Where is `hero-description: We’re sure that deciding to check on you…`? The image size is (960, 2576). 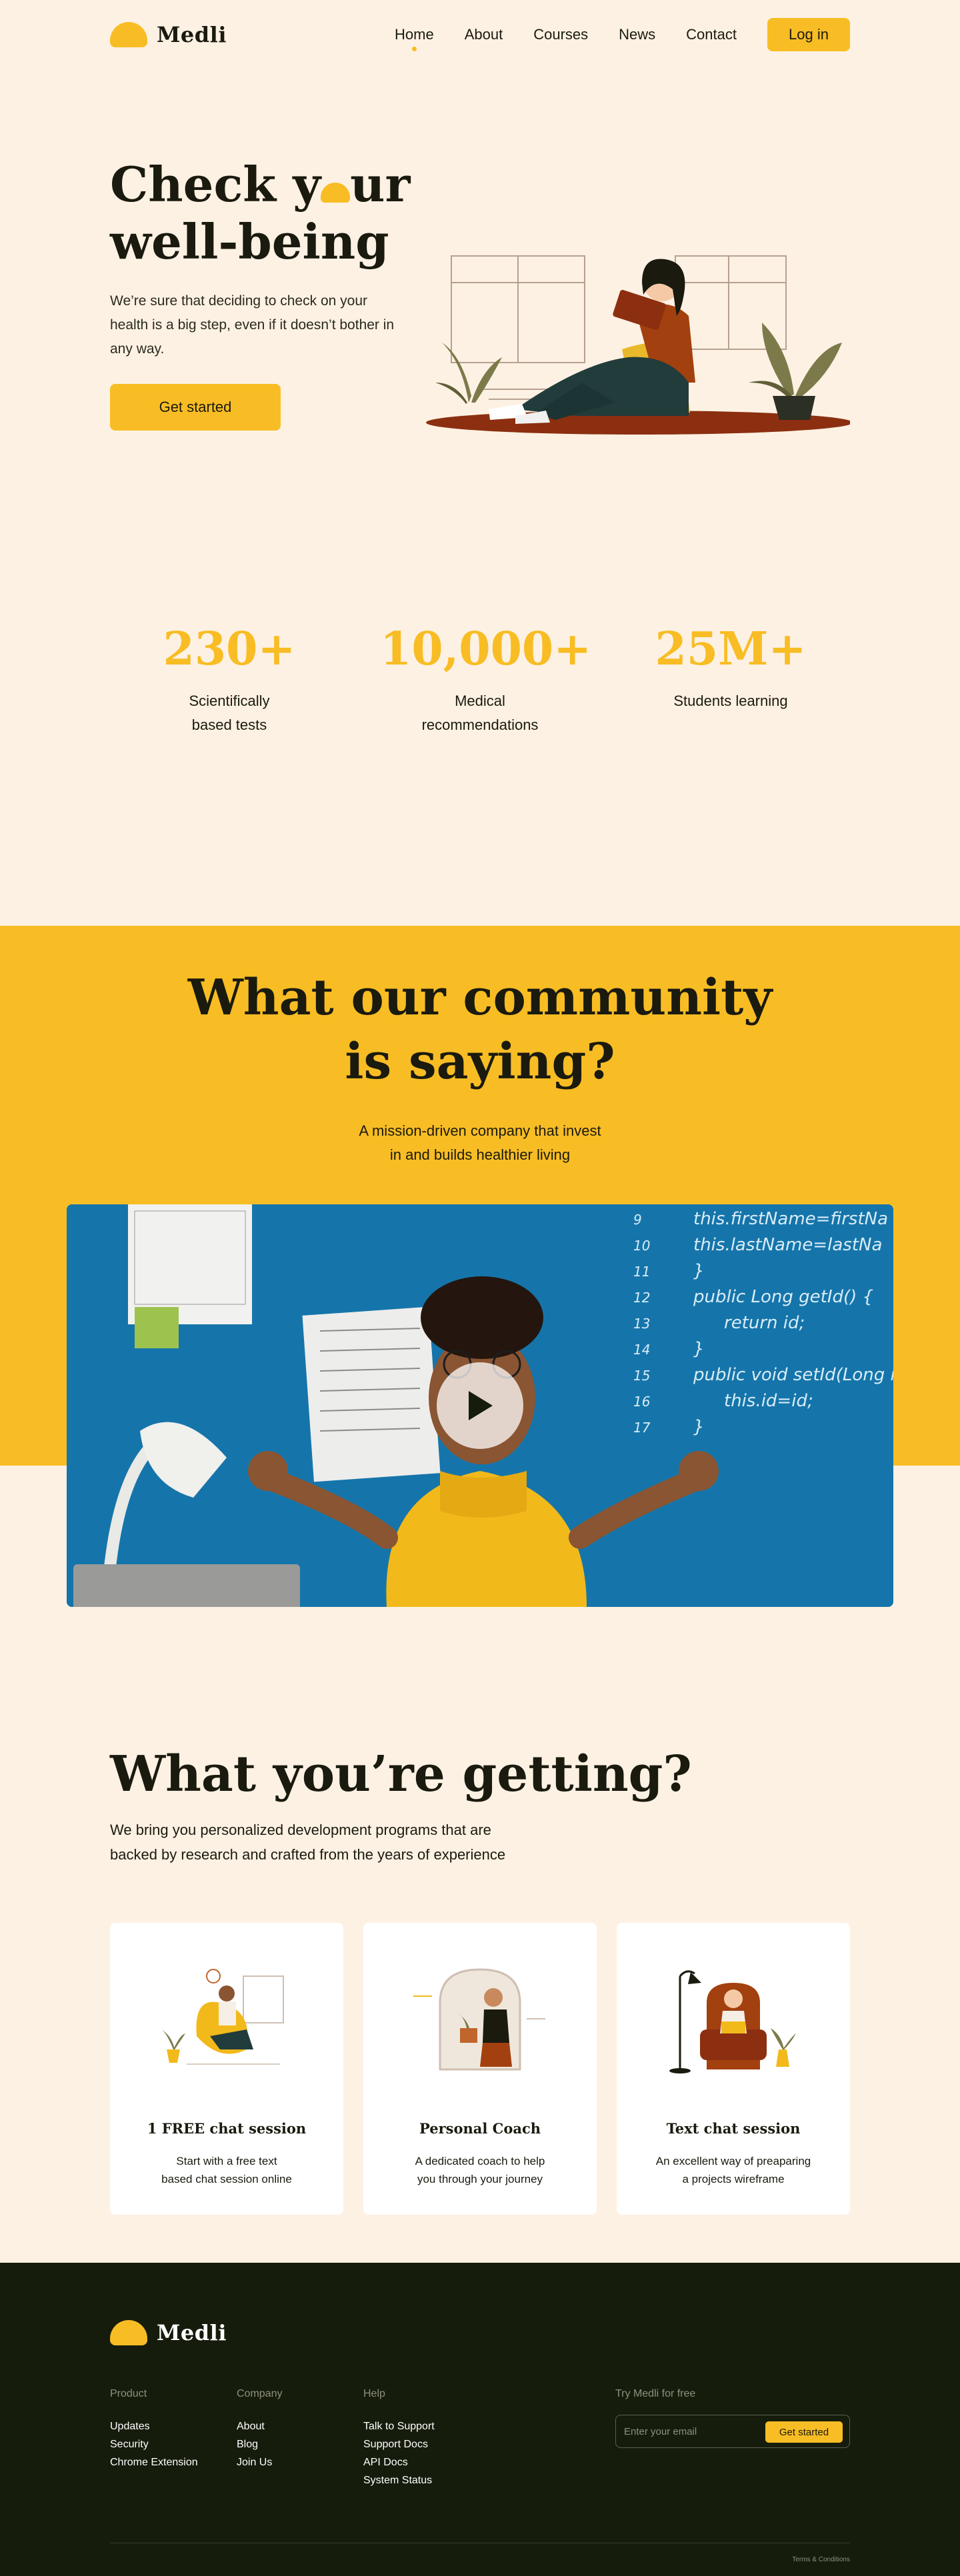
hero-description: We’re sure that deciding to check on you… is located at coordinates (252, 325).